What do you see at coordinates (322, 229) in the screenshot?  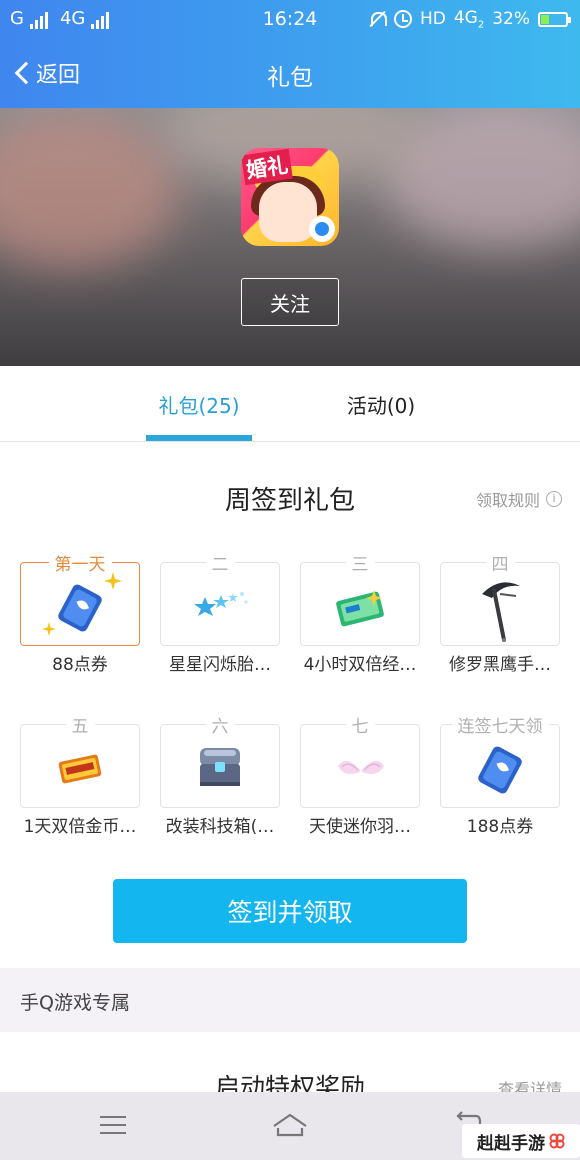 I see `publisher-logo-icon` at bounding box center [322, 229].